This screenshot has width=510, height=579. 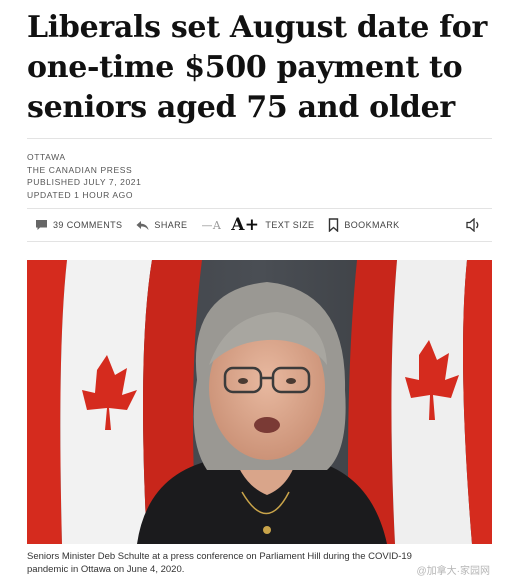 What do you see at coordinates (142, 225) in the screenshot?
I see `share-icon` at bounding box center [142, 225].